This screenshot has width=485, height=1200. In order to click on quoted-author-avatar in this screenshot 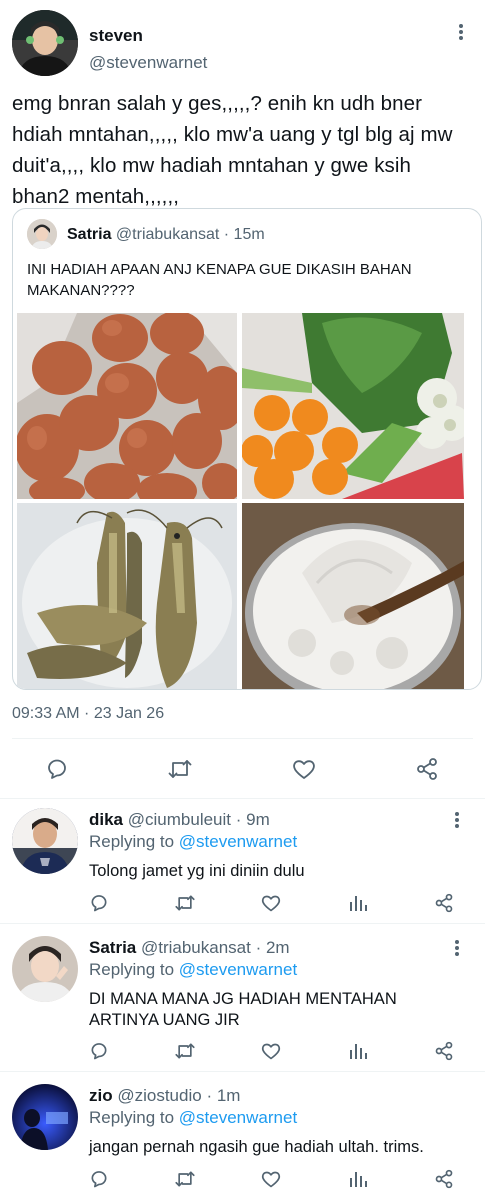, I will do `click(42, 234)`.